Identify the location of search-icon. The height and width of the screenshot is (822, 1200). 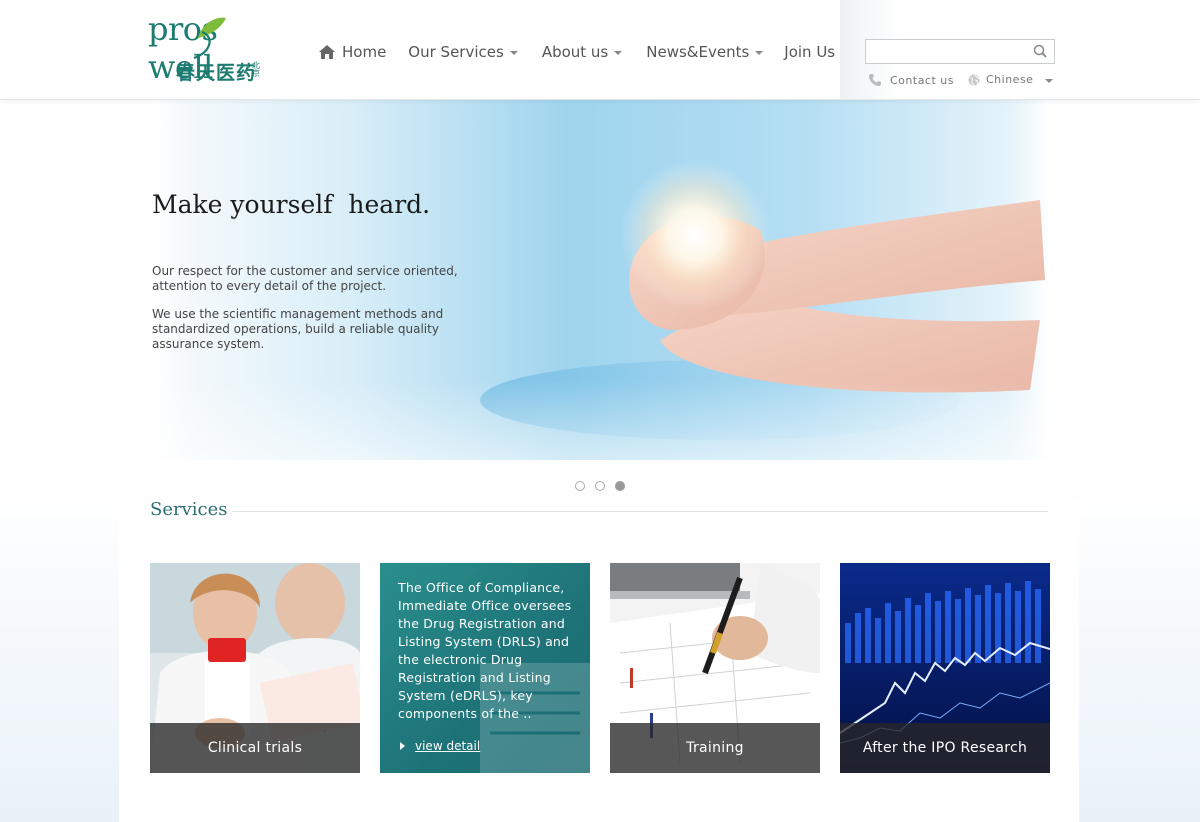
(1040, 51).